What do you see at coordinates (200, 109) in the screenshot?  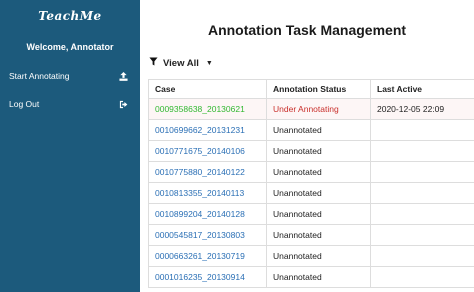 I see `case-link: 0009358638_20130621` at bounding box center [200, 109].